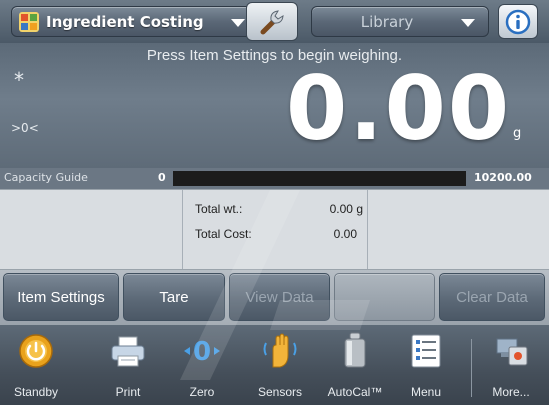 Image resolution: width=549 pixels, height=405 pixels. I want to click on nav-standby-label: Standby, so click(36, 392).